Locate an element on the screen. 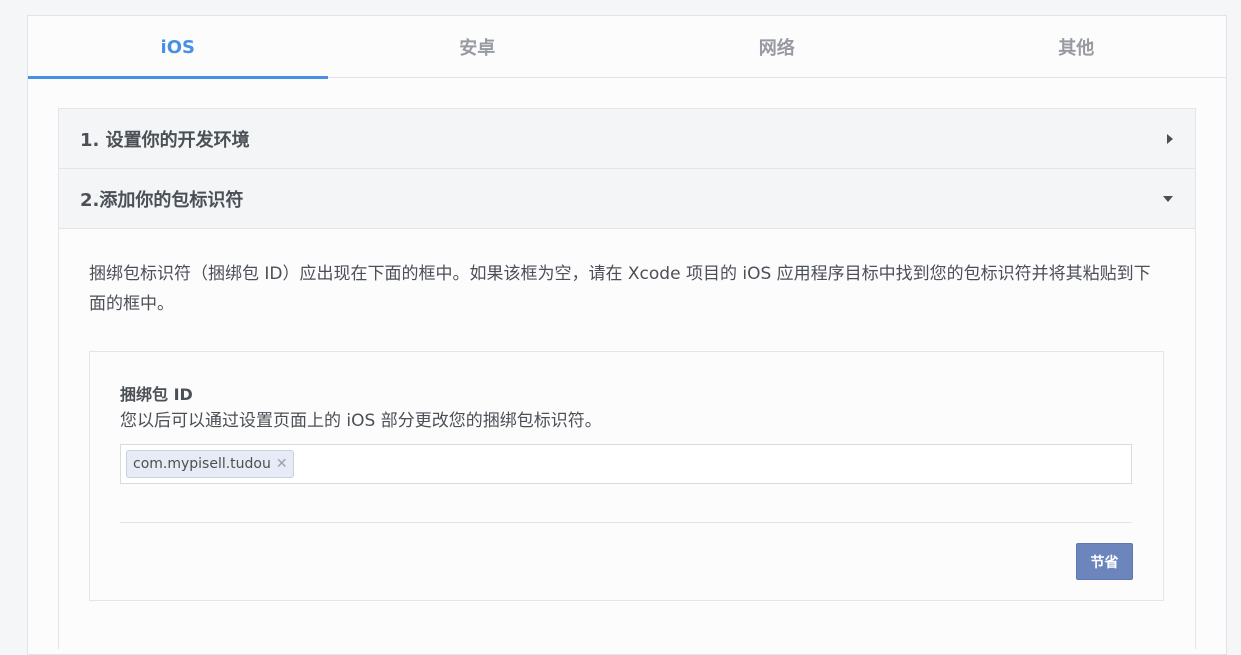 The height and width of the screenshot is (655, 1241). bundle-id-token: com.mypisell.tudou ✕ is located at coordinates (210, 464).